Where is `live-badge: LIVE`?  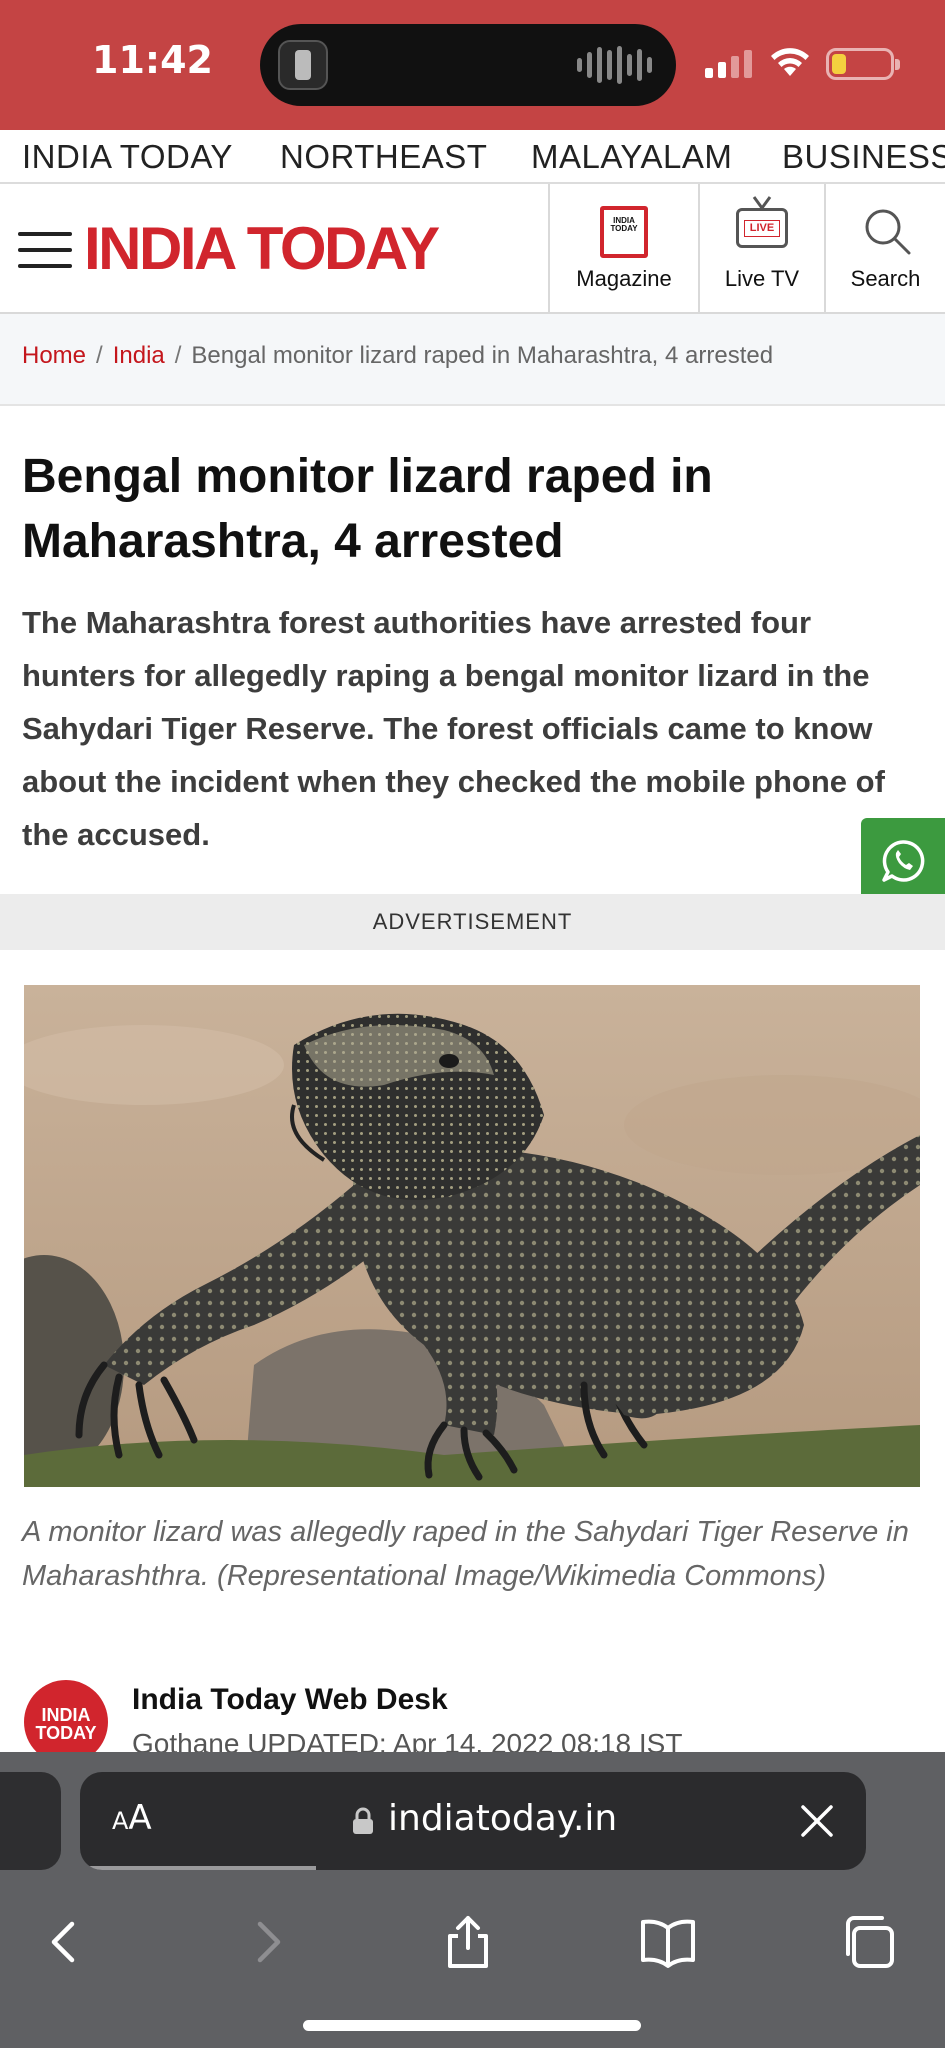
live-badge: LIVE is located at coordinates (762, 228).